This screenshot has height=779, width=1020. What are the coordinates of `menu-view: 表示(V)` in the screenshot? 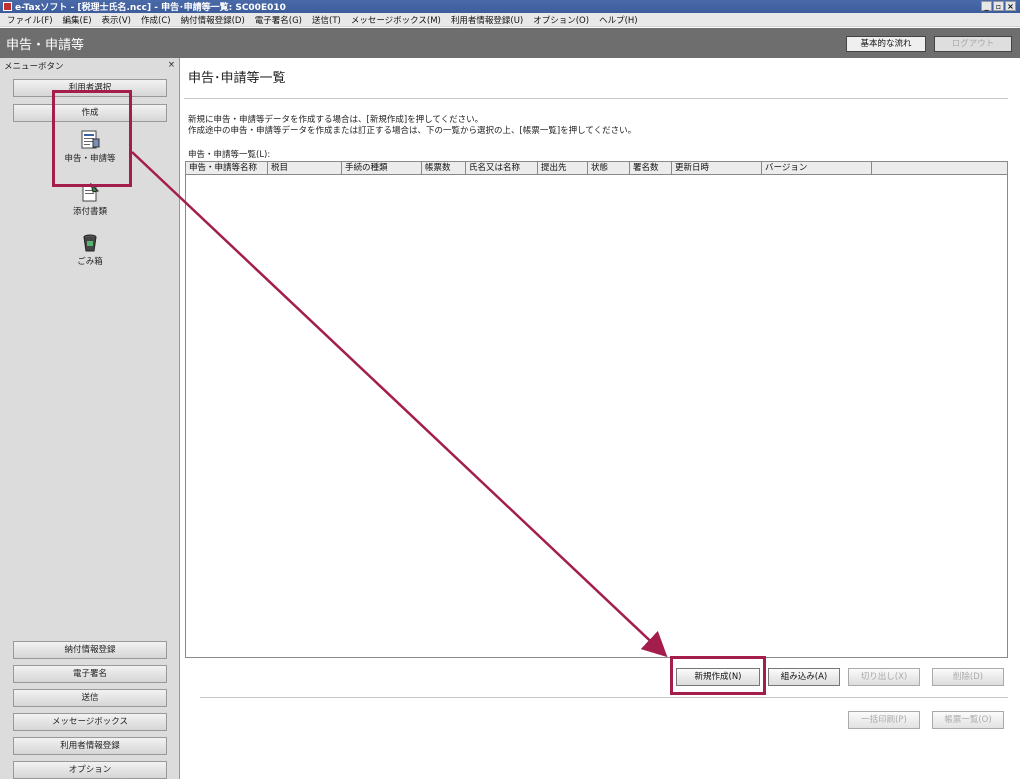 It's located at (116, 20).